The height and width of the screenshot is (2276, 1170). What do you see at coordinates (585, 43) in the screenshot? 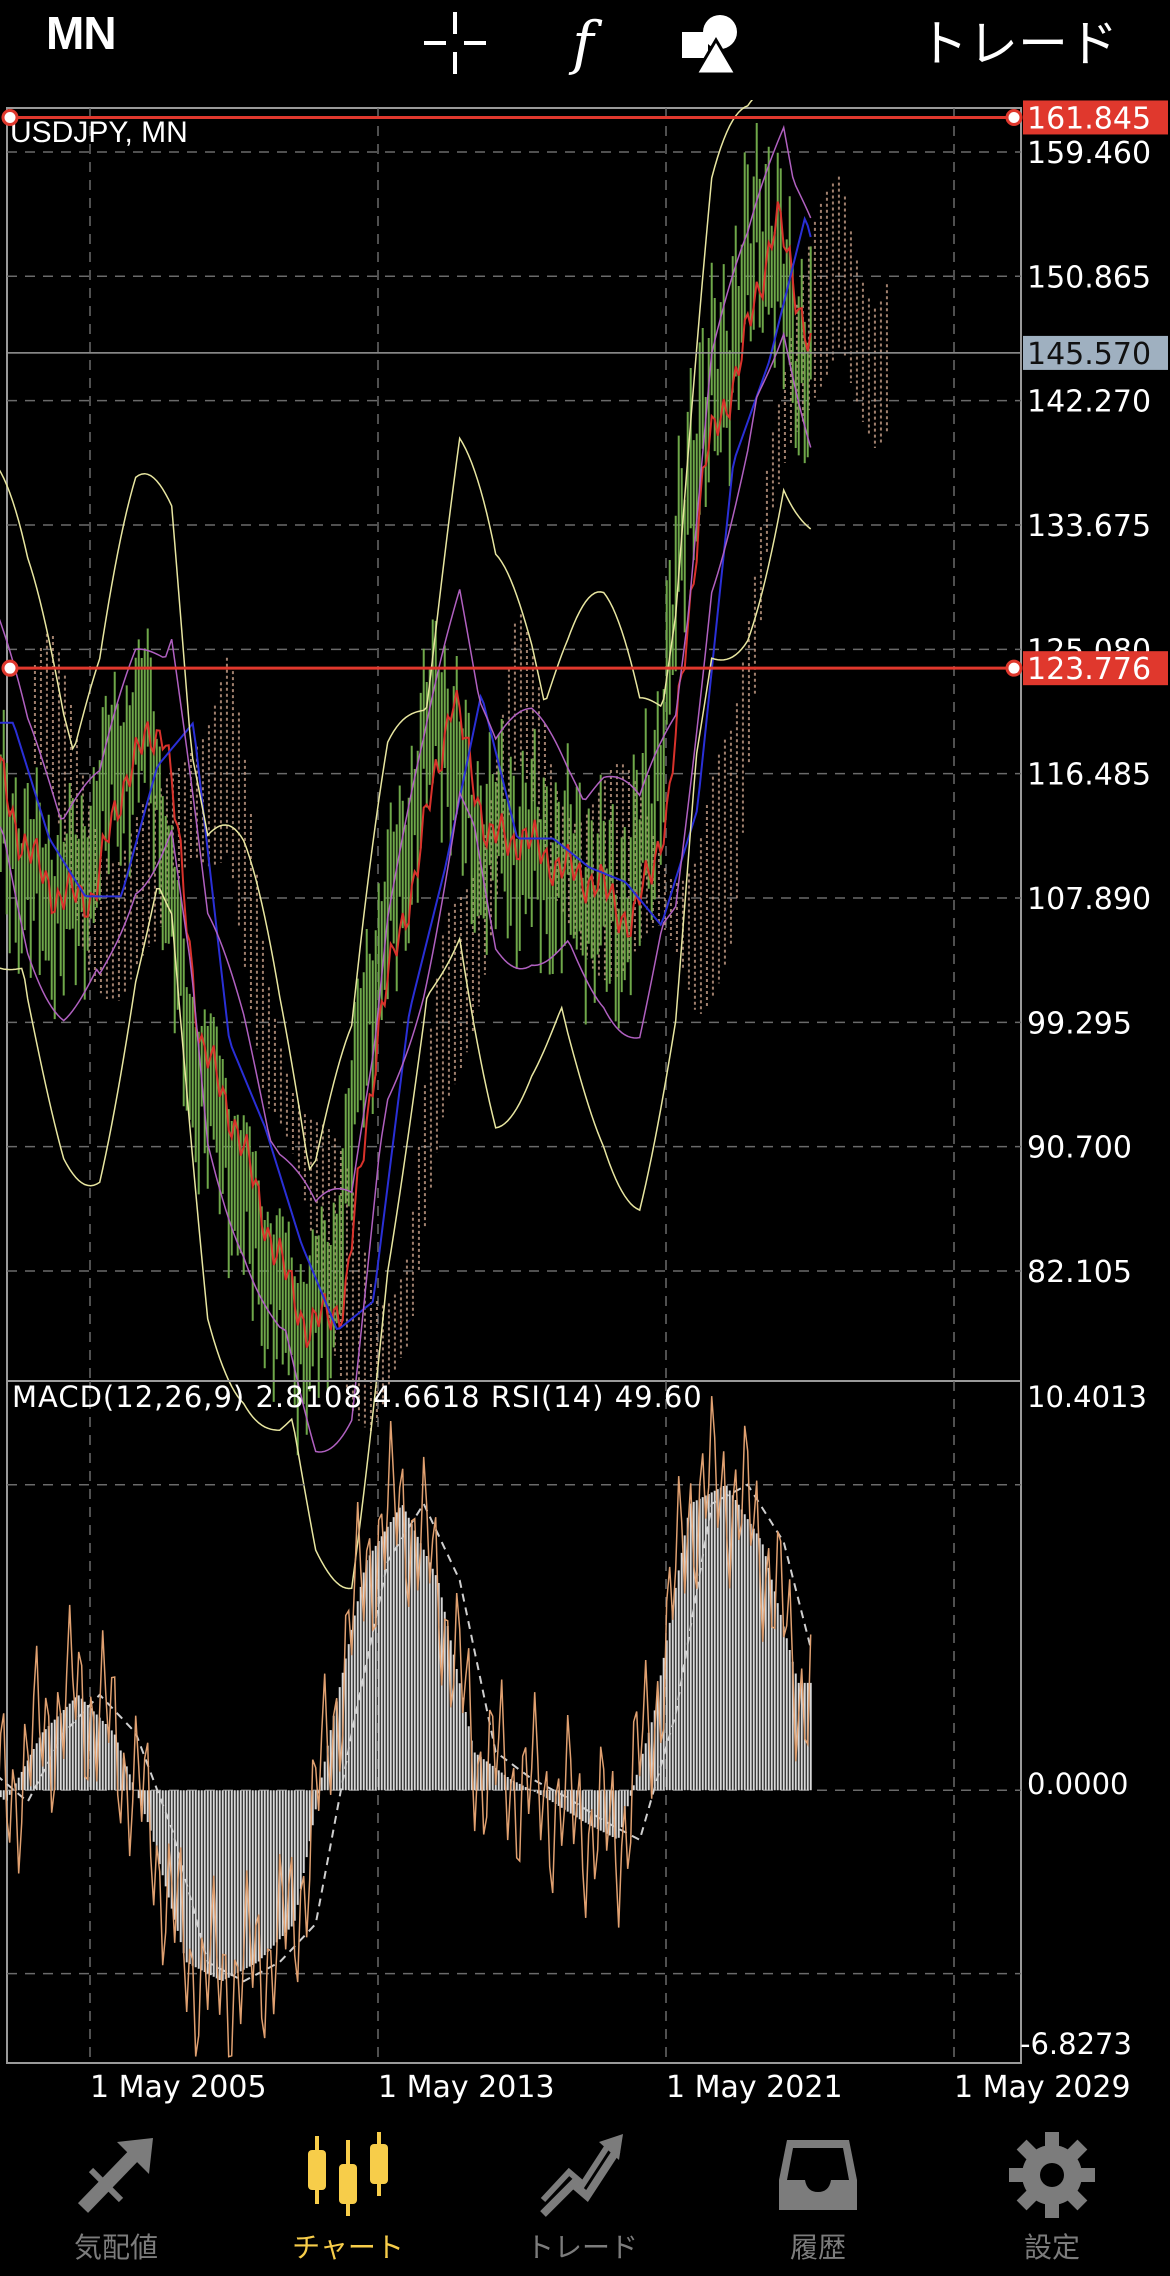
I see `svg-text: f` at bounding box center [585, 43].